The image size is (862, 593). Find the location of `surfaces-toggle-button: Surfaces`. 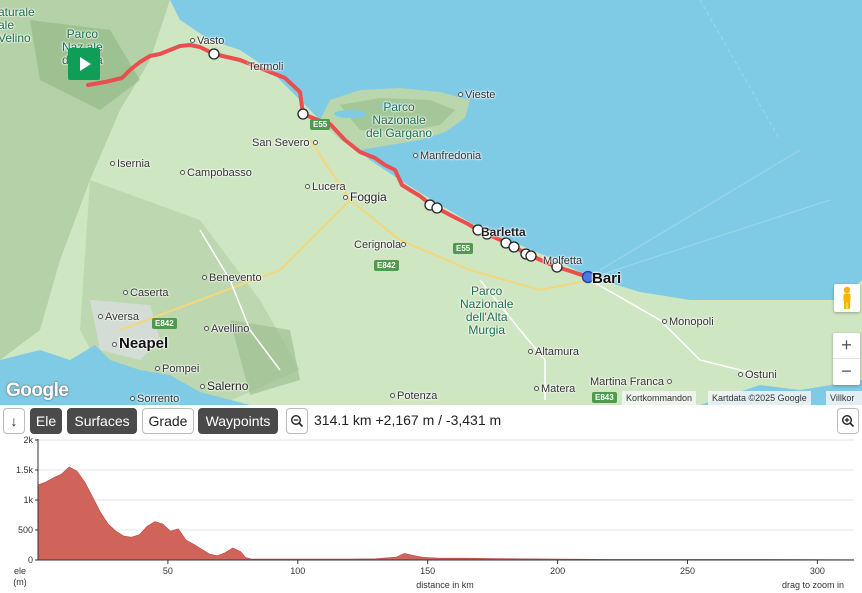

surfaces-toggle-button: Surfaces is located at coordinates (102, 421).